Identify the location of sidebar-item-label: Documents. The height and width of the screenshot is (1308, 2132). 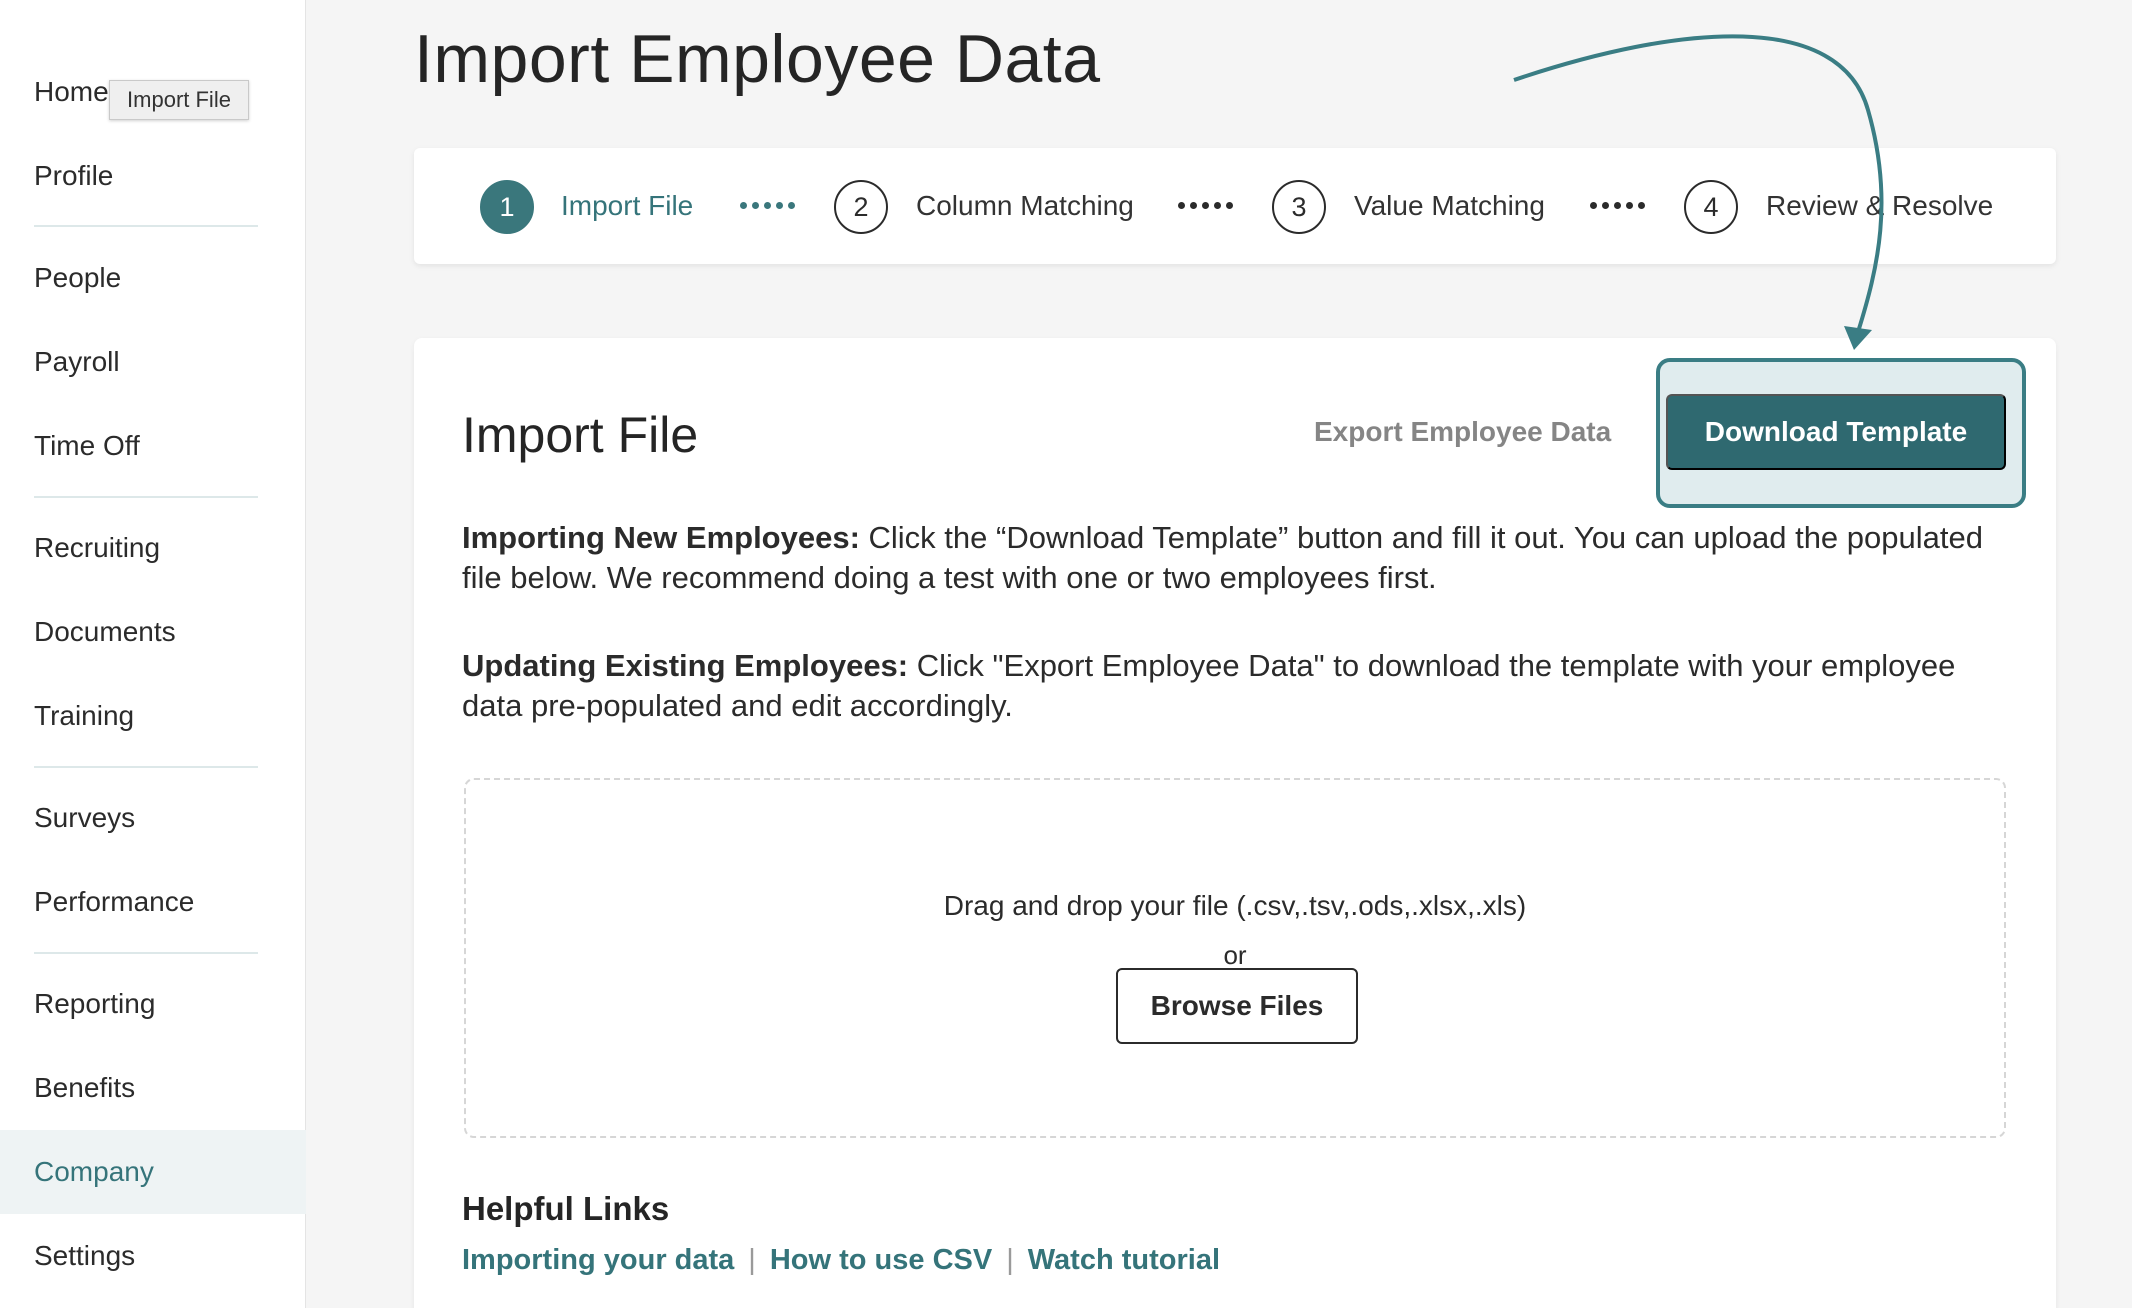
(105, 631).